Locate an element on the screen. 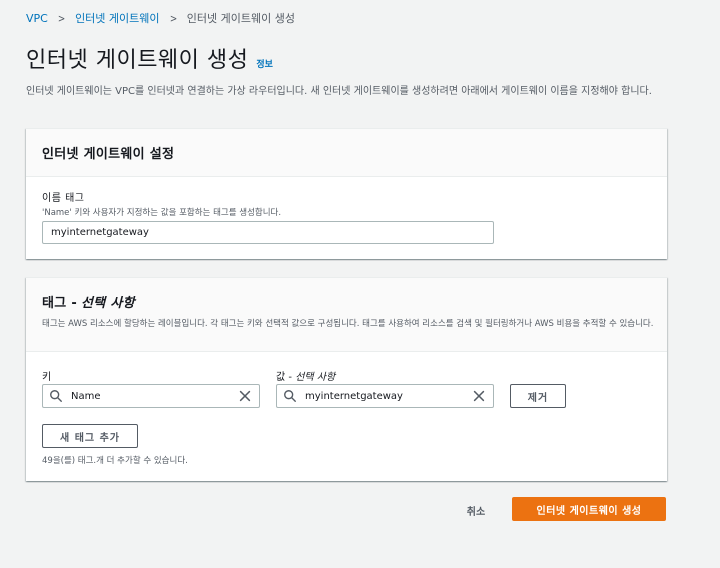 Image resolution: width=720 pixels, height=568 pixels. page-header: 인터넷 게이트웨이 생성 정보 is located at coordinates (149, 58).